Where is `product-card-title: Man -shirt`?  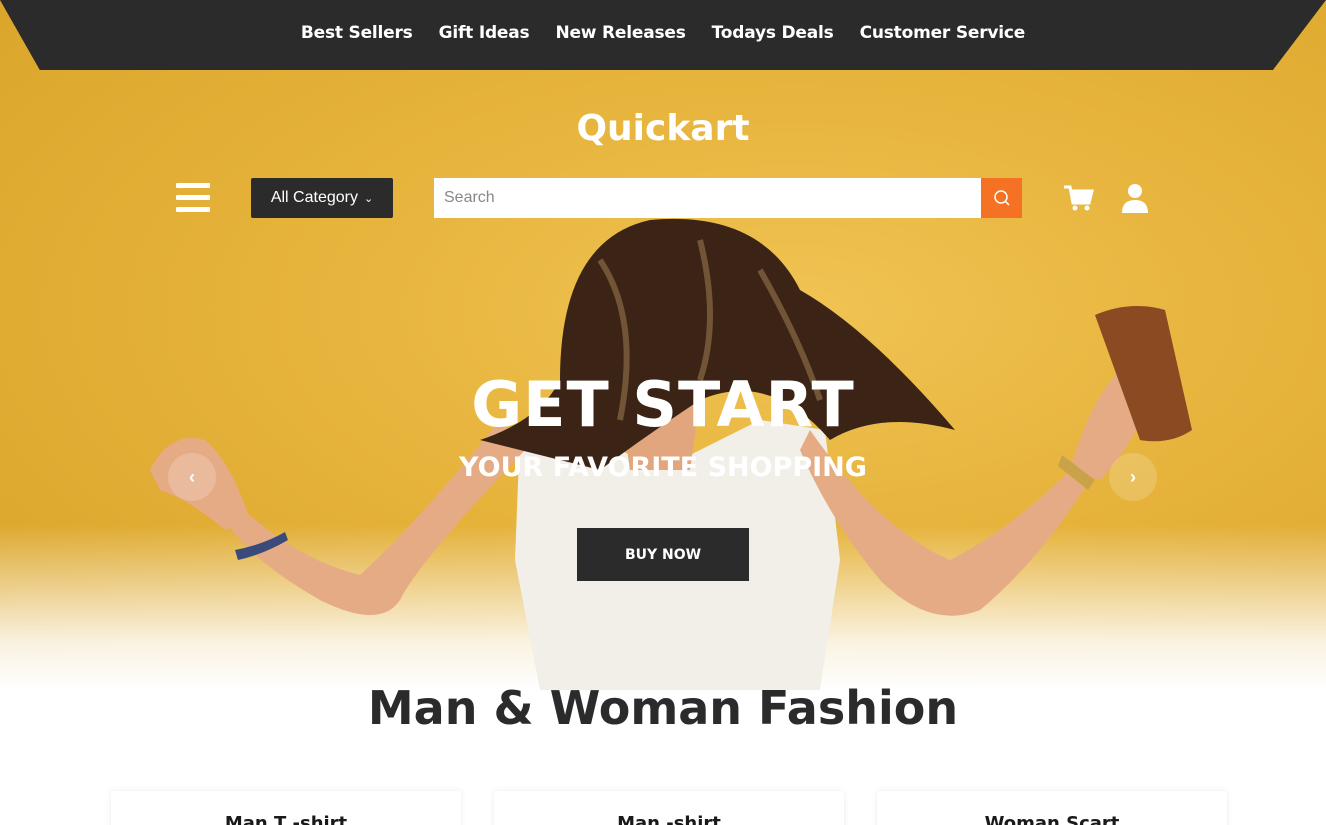
product-card-title: Man -shirt is located at coordinates (669, 819).